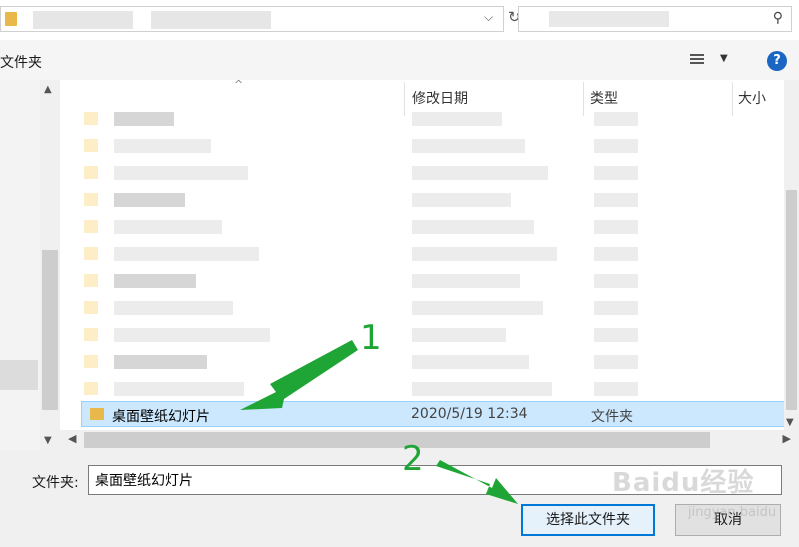 The width and height of the screenshot is (799, 547). I want to click on item-name: 桌面壁纸幻灯片, so click(161, 417).